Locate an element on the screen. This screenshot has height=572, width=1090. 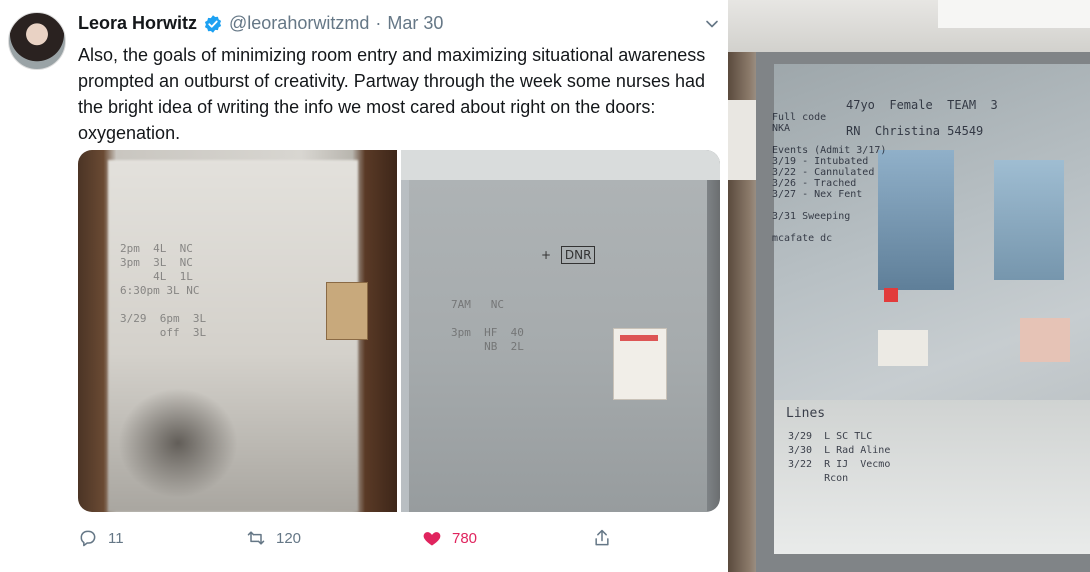
like-count: 780 is located at coordinates (465, 538).